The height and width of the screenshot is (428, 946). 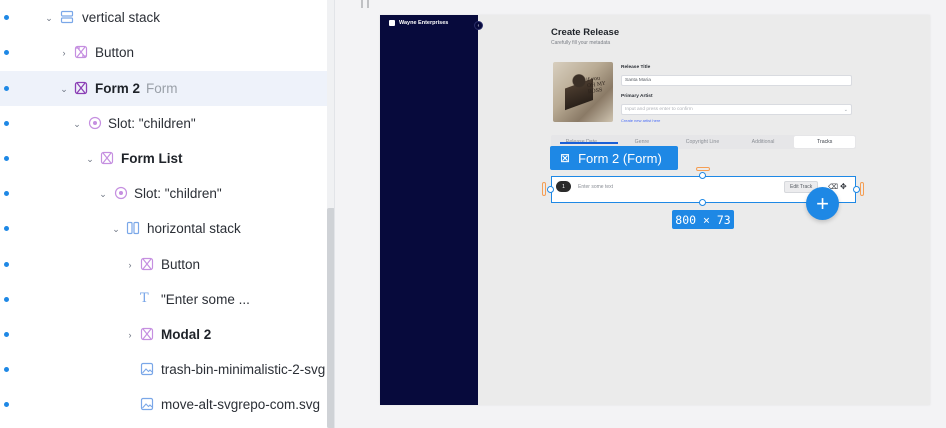 I want to click on tree-item-label: Form List, so click(x=152, y=158).